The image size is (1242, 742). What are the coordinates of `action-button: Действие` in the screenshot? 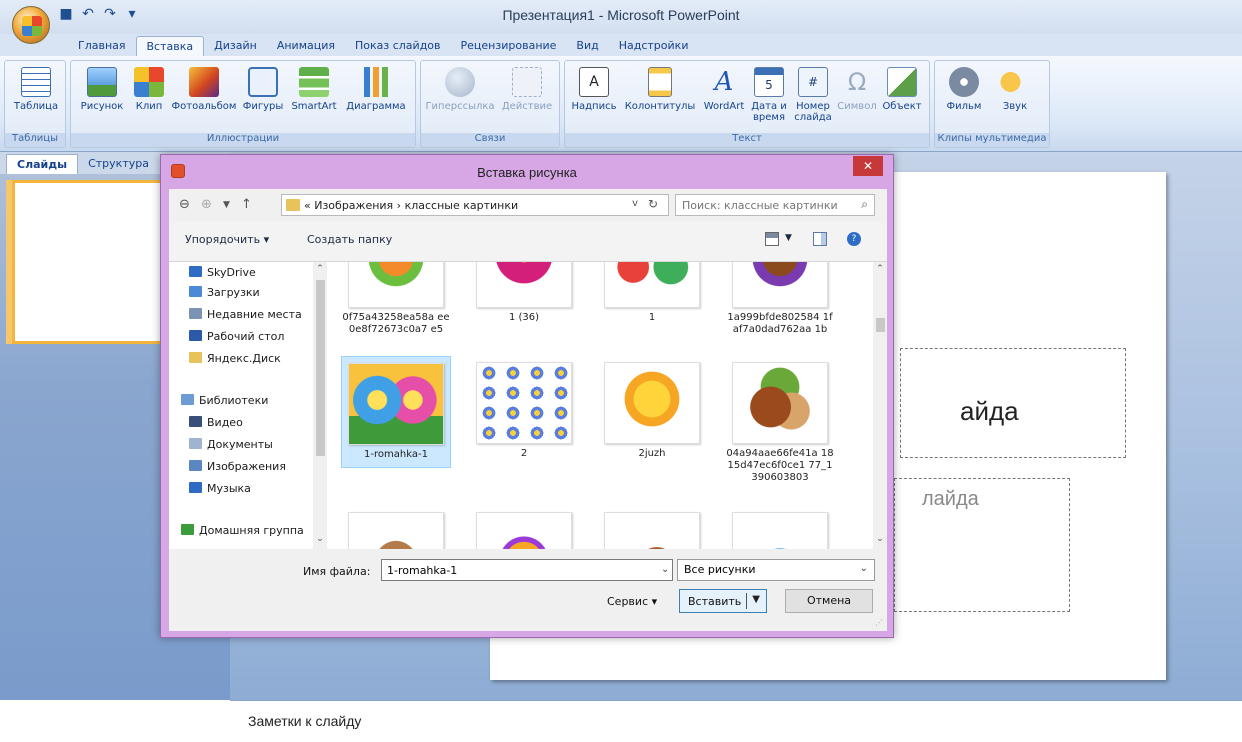 It's located at (527, 89).